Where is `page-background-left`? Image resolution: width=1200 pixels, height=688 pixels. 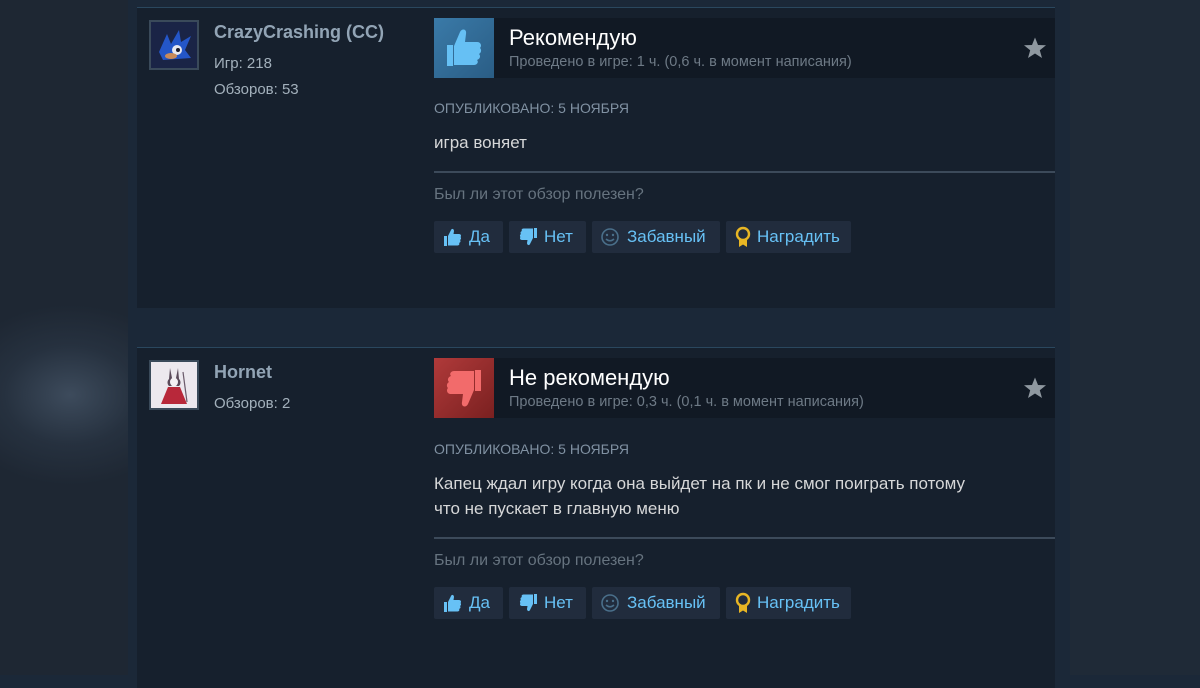
page-background-left is located at coordinates (65, 337).